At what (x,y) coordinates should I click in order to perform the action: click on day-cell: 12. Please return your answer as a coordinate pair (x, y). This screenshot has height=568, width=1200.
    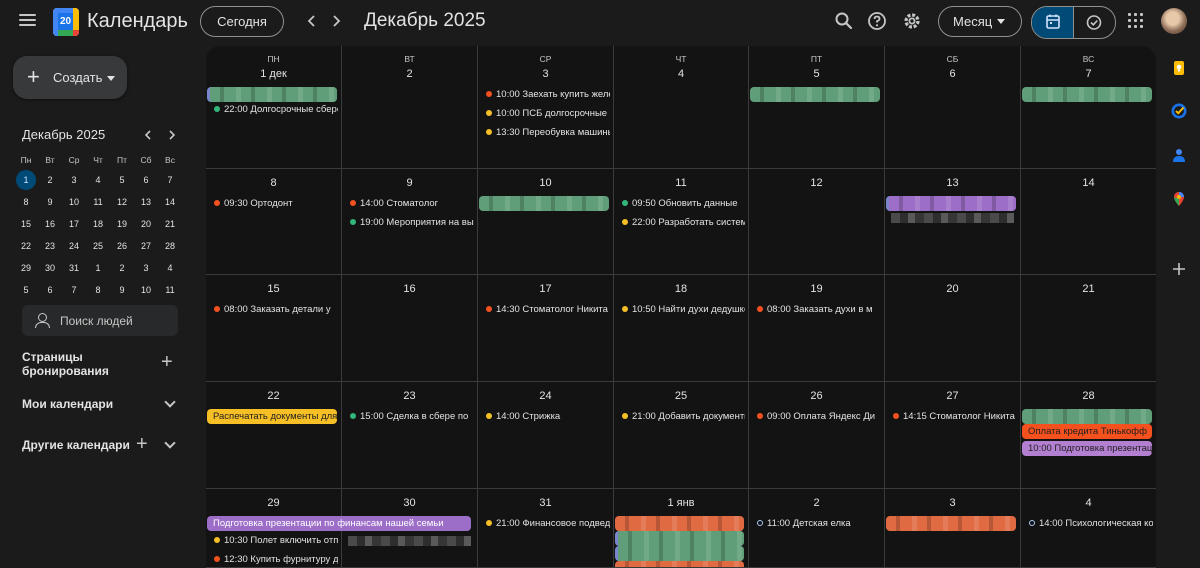
    Looking at the image, I should click on (817, 222).